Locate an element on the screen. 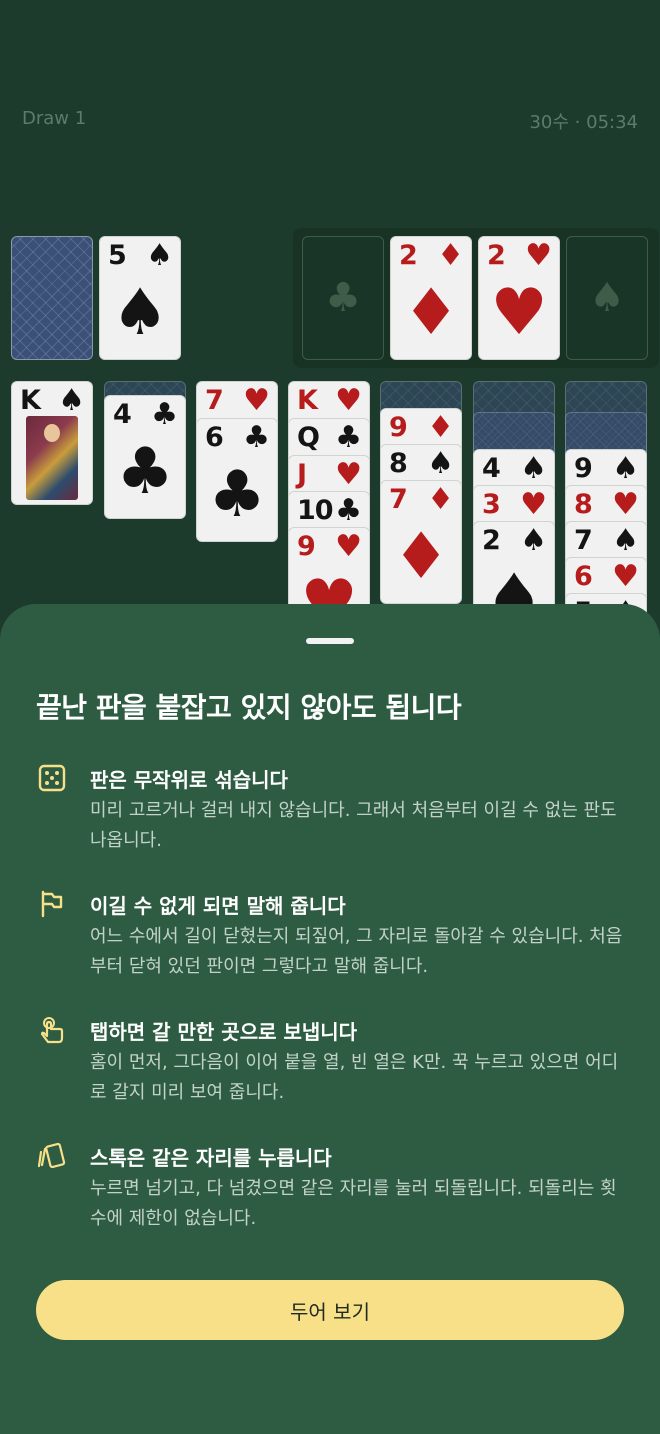 The width and height of the screenshot is (660, 1434). king-portrait-icon is located at coordinates (52, 458).